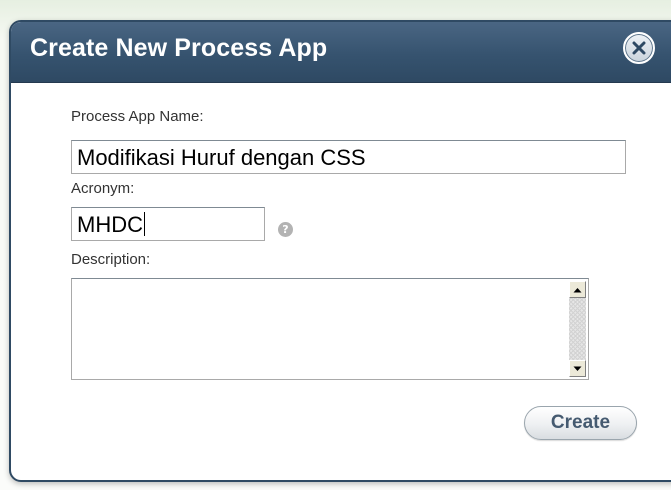 The height and width of the screenshot is (490, 671). I want to click on acronym-value: MHDC, so click(110, 224).